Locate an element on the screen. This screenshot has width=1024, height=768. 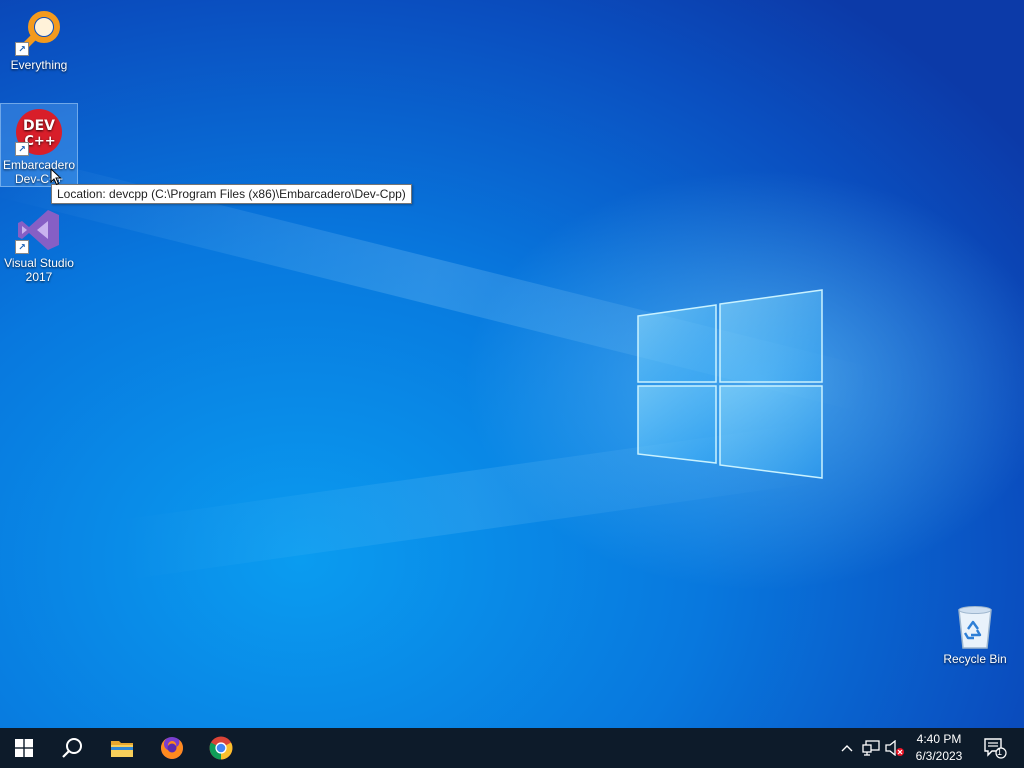
desktop-icon-label: Everything is located at coordinates (39, 65).